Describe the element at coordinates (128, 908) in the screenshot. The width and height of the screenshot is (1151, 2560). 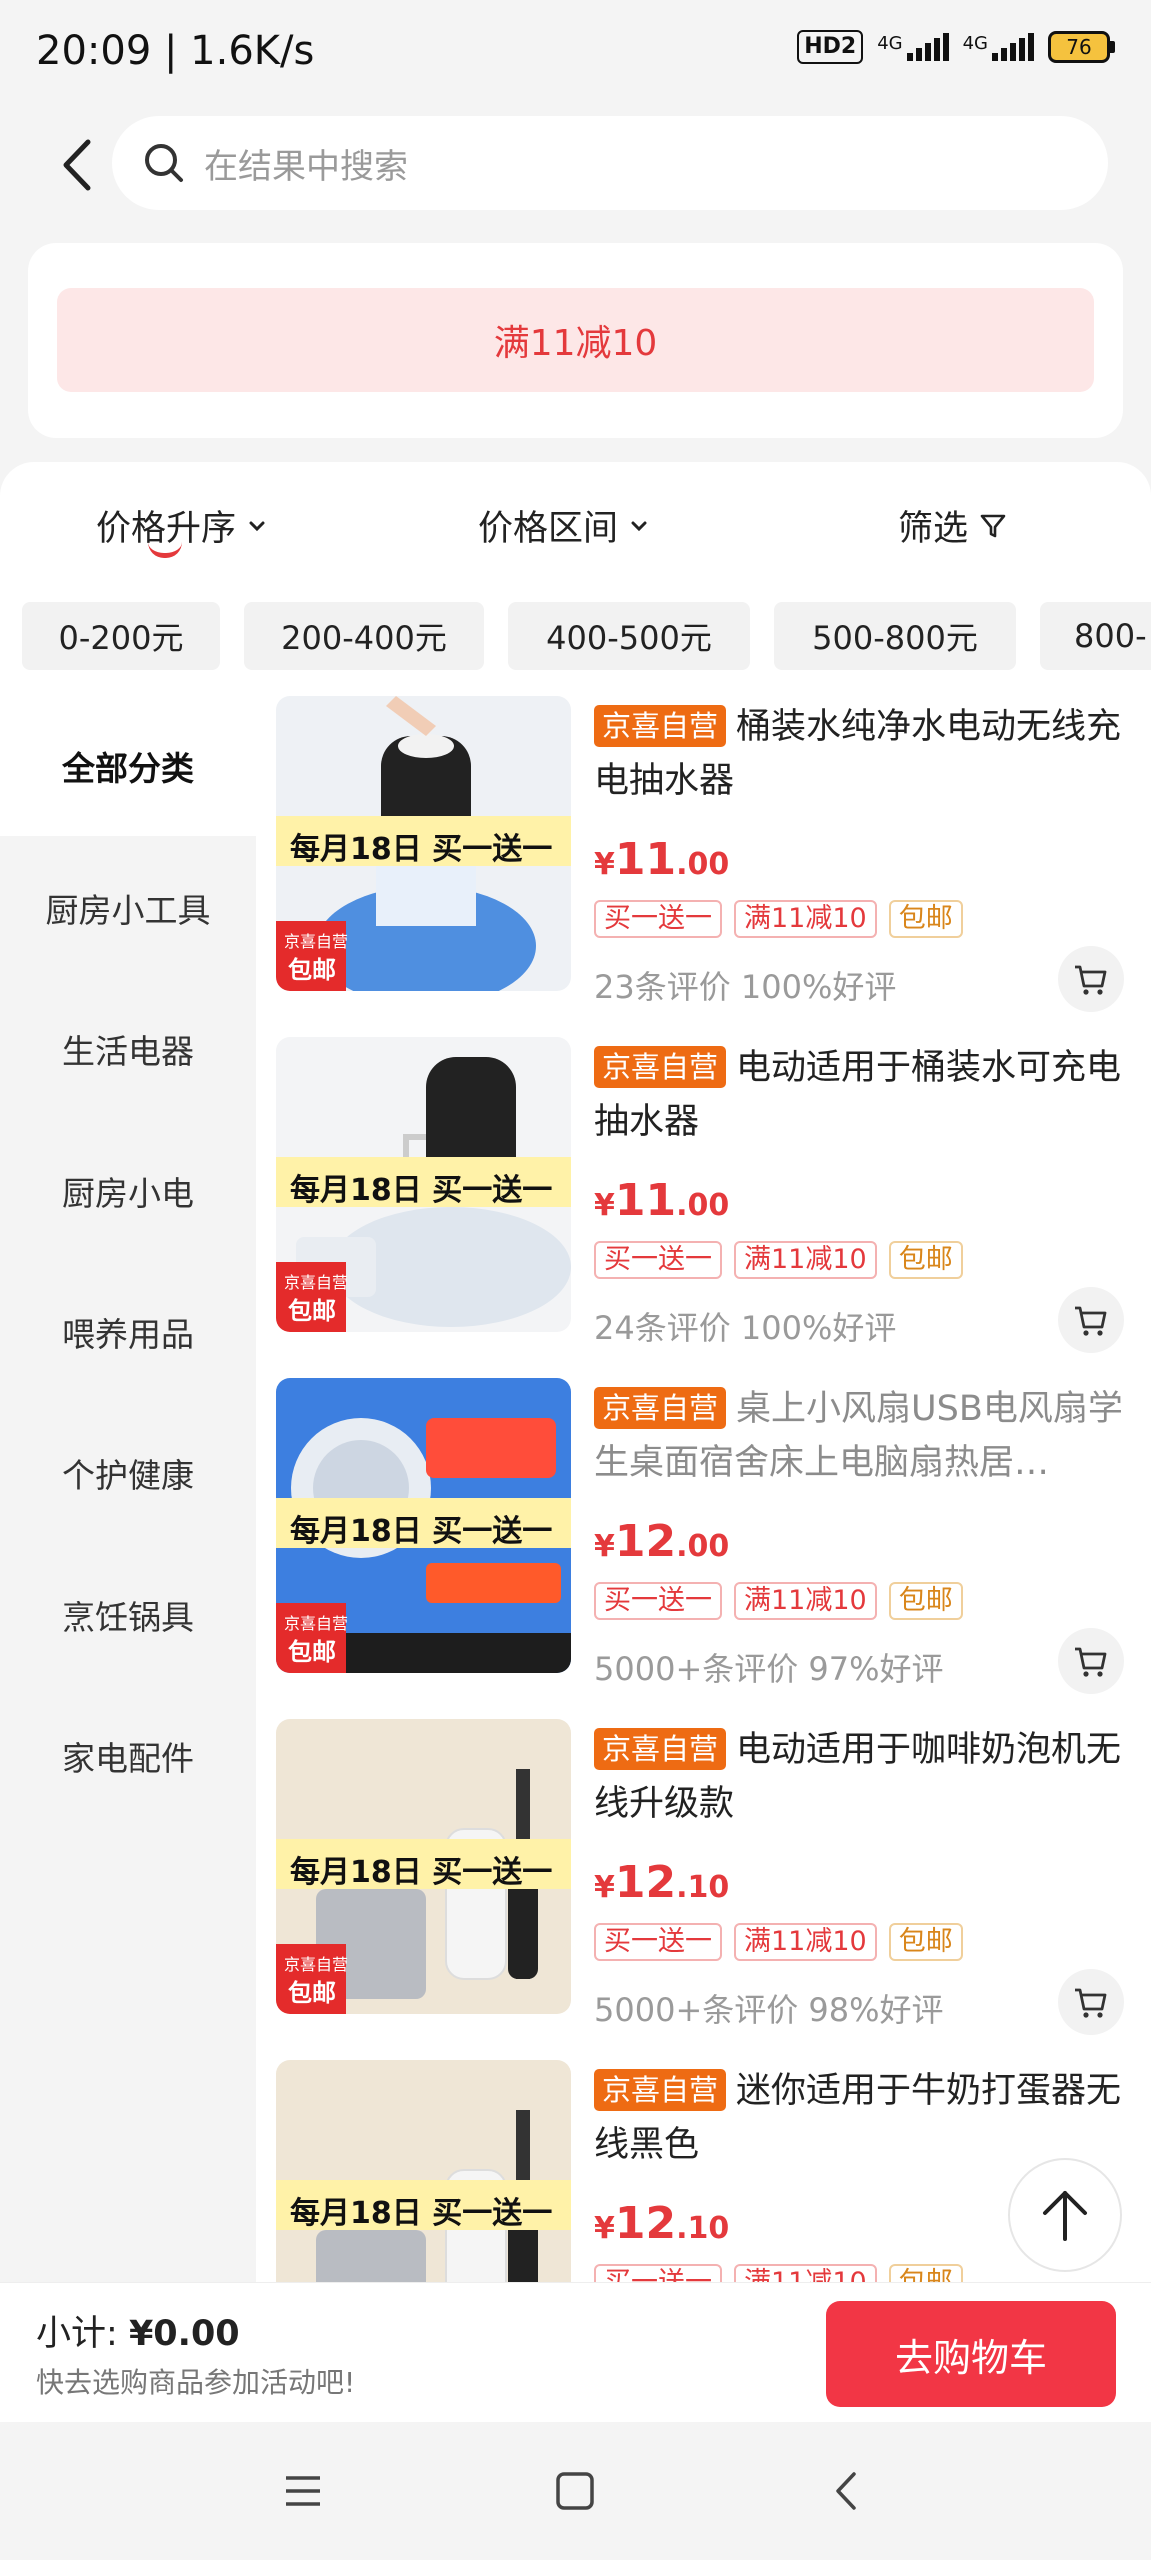
I see `category-item: 厨房小工具` at that location.